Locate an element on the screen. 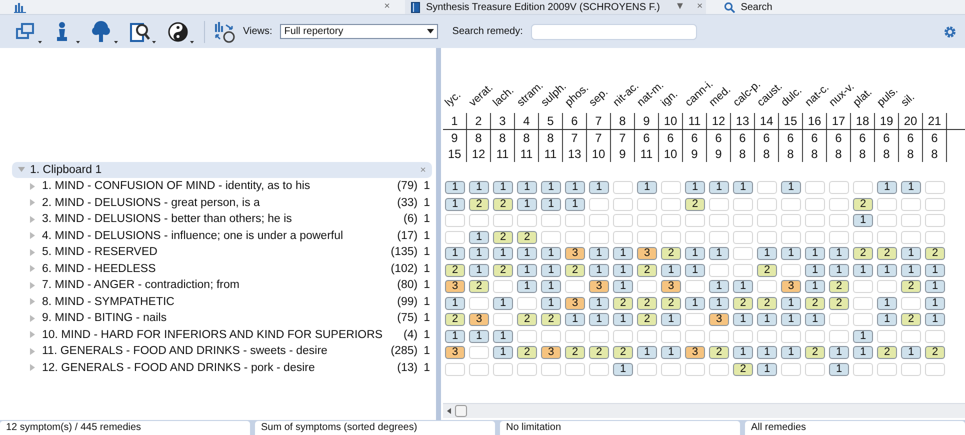 The width and height of the screenshot is (965, 435). remedy-name: sil. is located at coordinates (907, 100).